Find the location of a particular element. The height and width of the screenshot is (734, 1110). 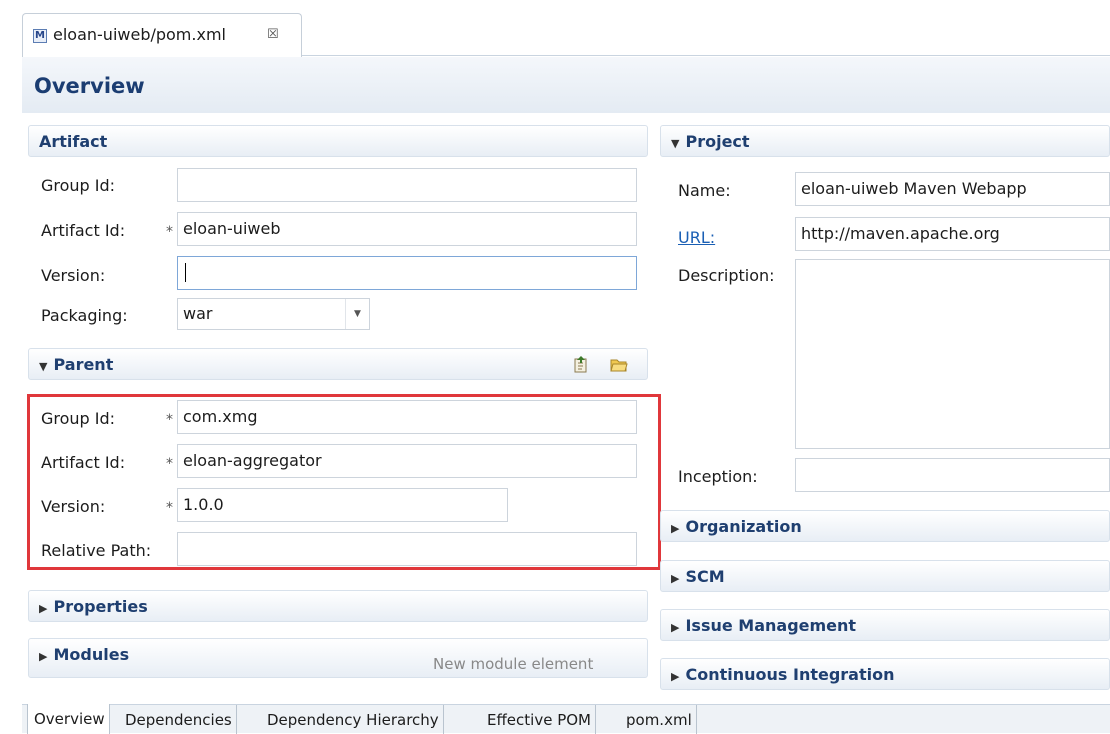

properties-section-header: ▶ Properties is located at coordinates (338, 606).